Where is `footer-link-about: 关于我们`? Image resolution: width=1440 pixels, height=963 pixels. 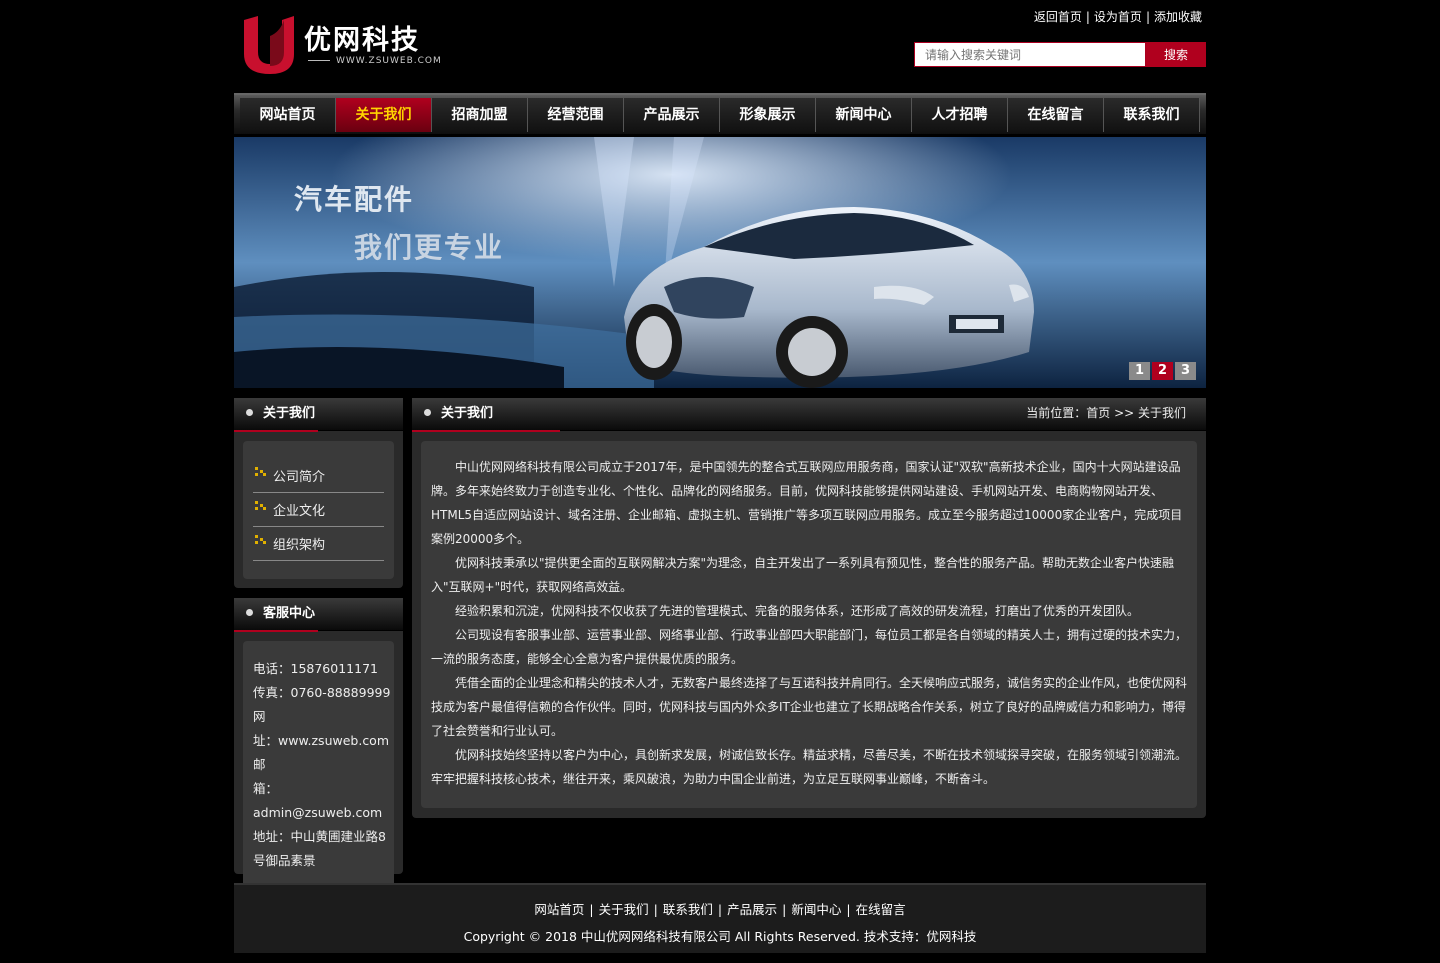
footer-link-about: 关于我们 is located at coordinates (624, 909).